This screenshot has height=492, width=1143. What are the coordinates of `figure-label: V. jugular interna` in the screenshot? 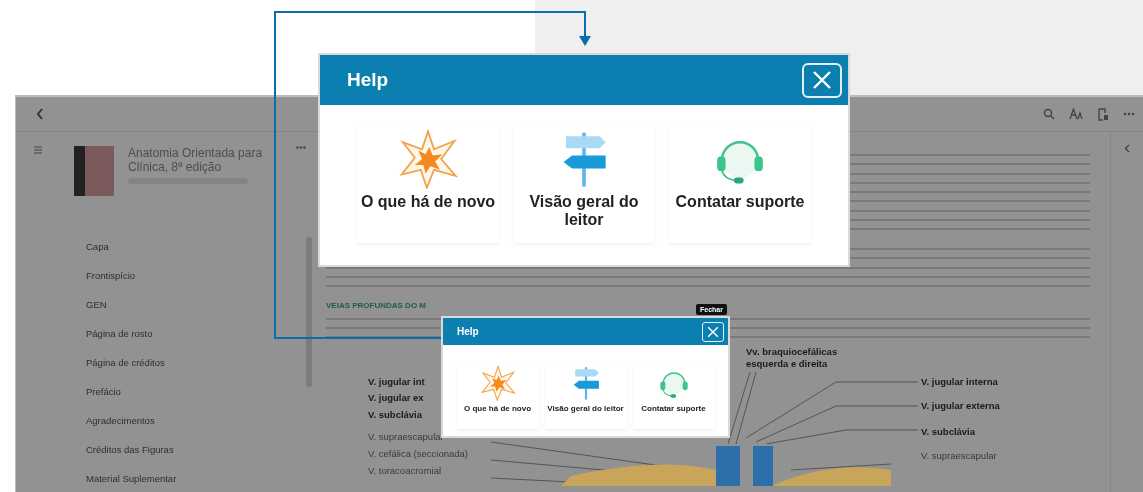 It's located at (959, 381).